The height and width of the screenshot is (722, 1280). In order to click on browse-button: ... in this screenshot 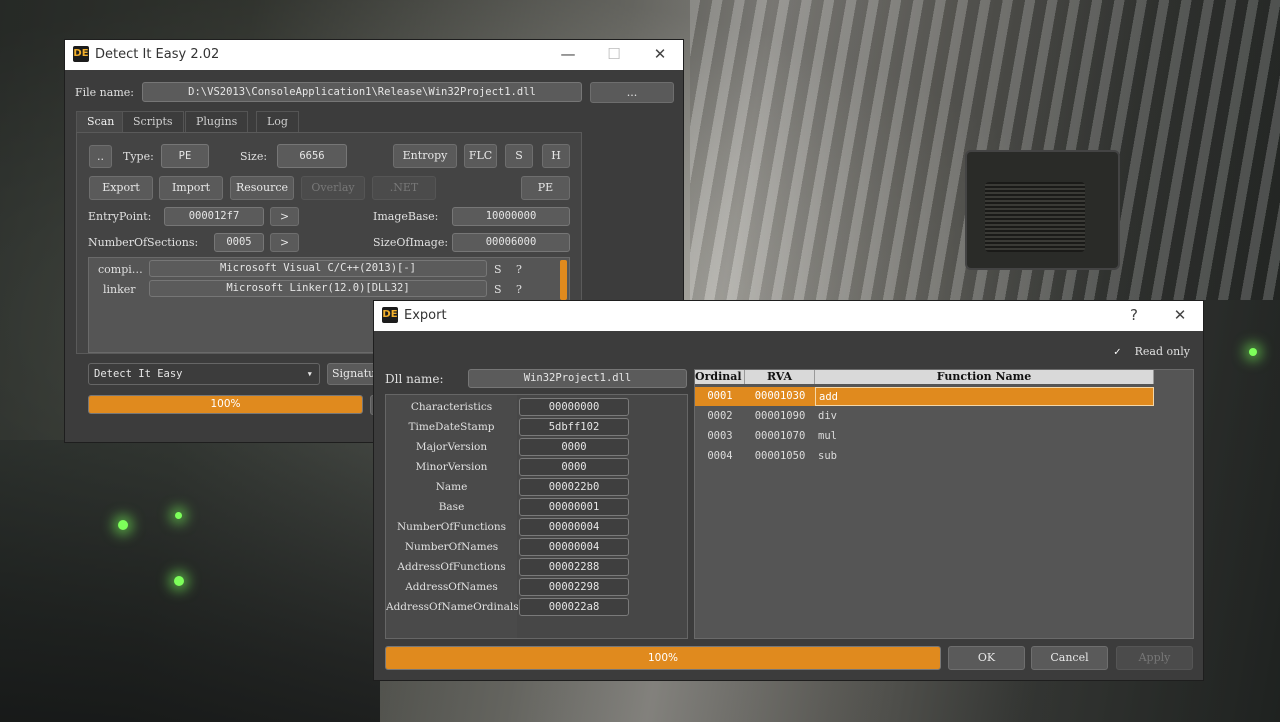, I will do `click(632, 92)`.